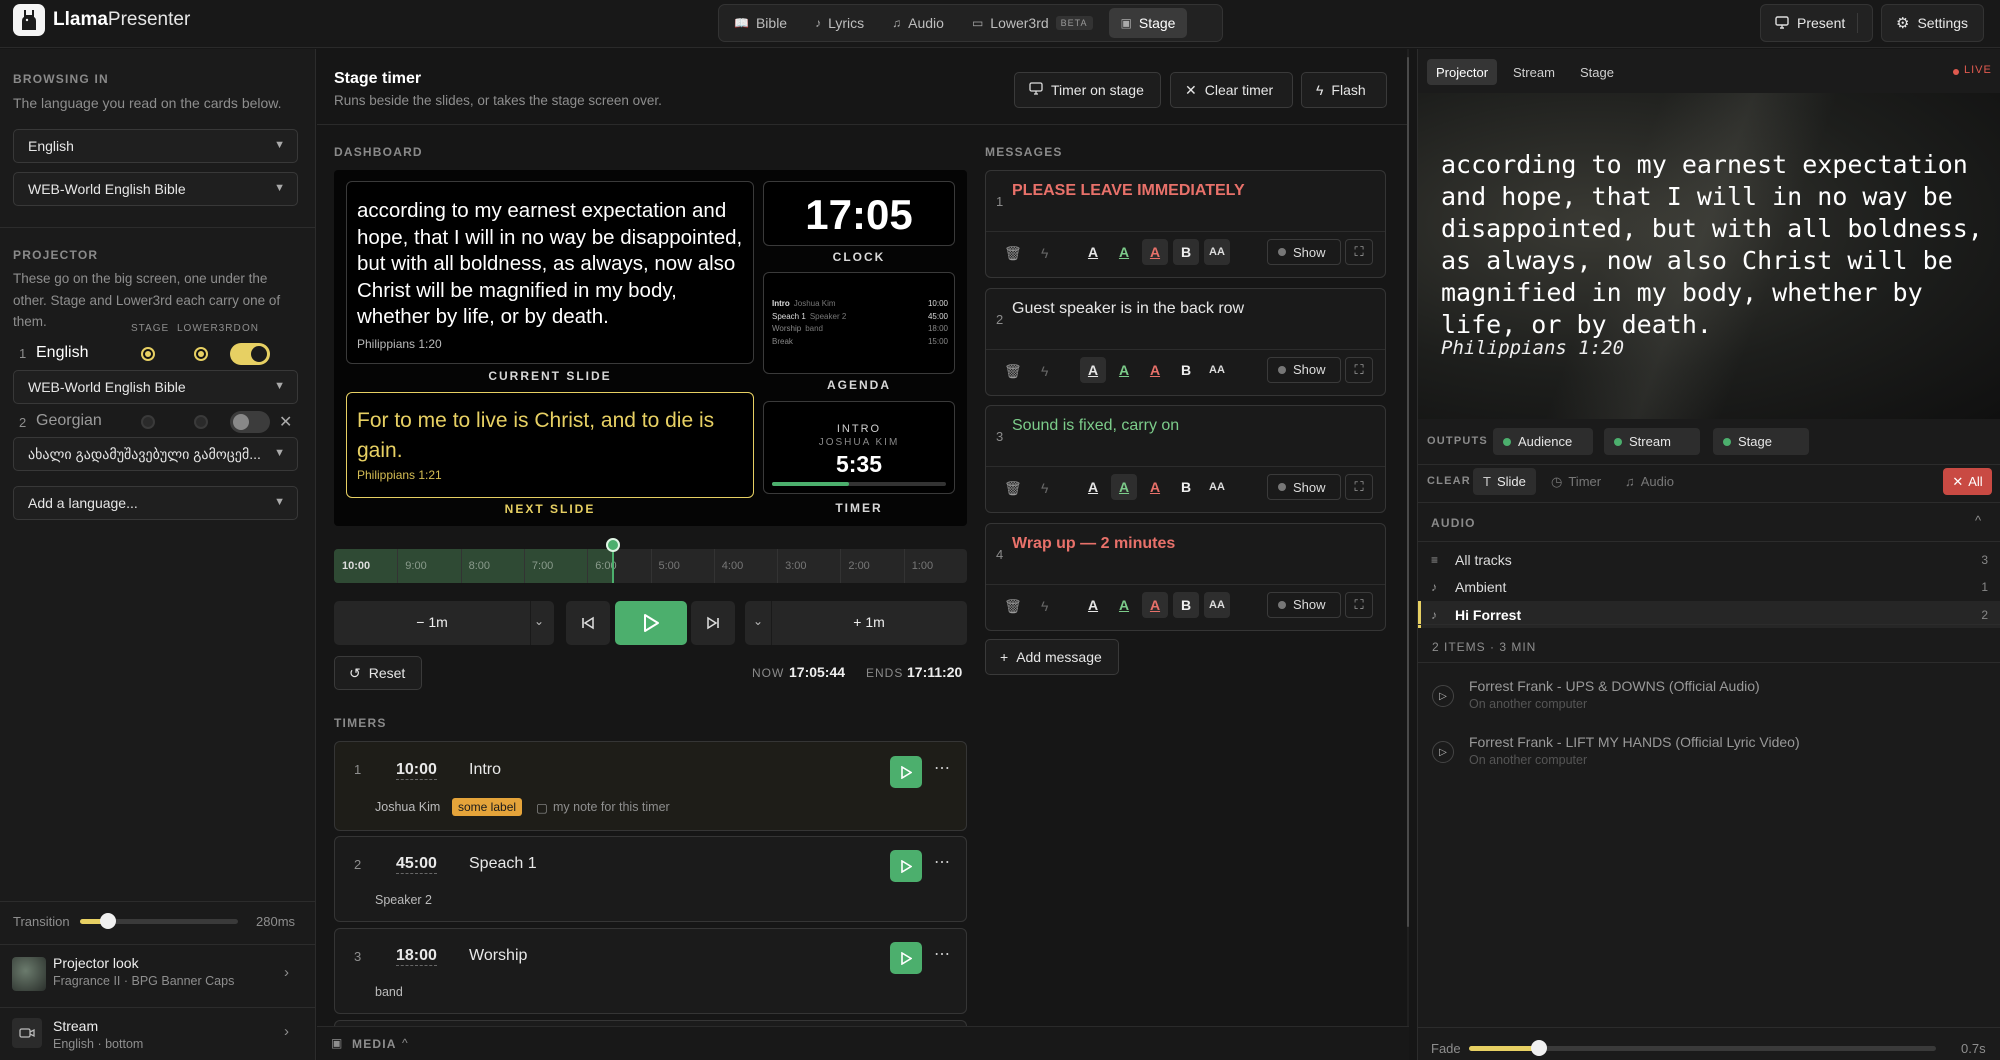 Image resolution: width=2000 pixels, height=1060 pixels. I want to click on timer-on-stage-button: Timer on stage, so click(1087, 90).